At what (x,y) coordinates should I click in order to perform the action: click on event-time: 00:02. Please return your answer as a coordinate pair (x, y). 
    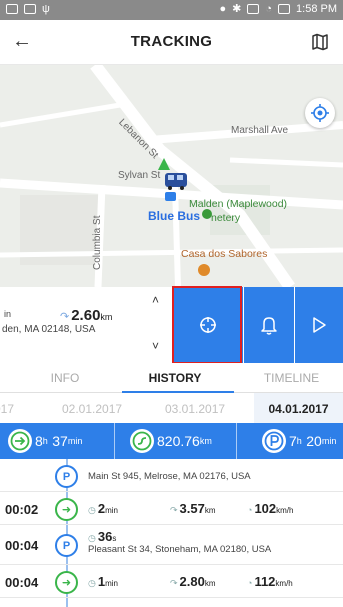
    Looking at the image, I should click on (22, 509).